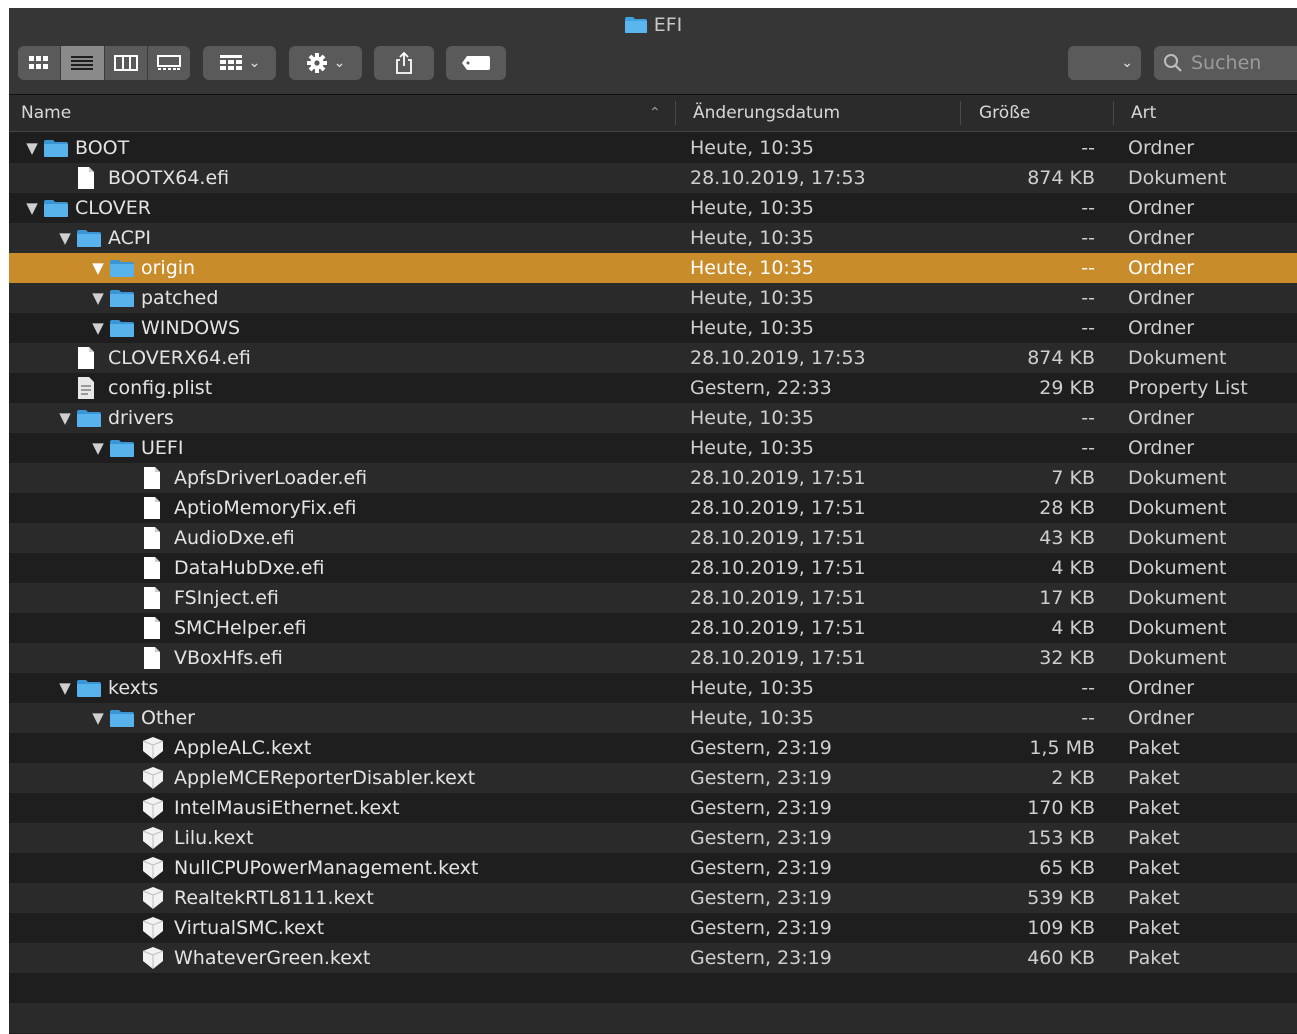 This screenshot has height=1034, width=1297. What do you see at coordinates (287, 808) in the screenshot?
I see `file-name: IntelMausiEthernet.kext` at bounding box center [287, 808].